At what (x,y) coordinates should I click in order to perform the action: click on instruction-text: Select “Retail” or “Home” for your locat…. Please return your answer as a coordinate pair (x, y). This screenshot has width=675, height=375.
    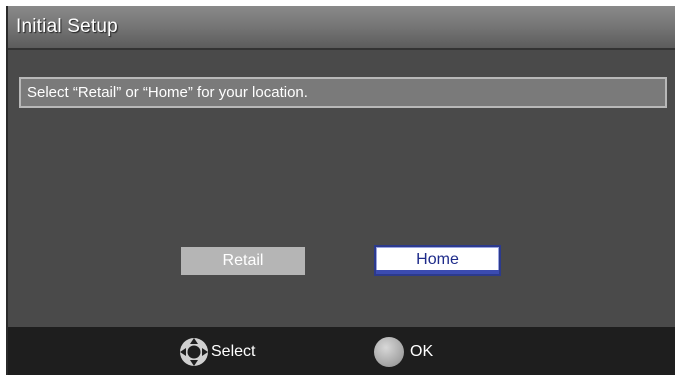
    Looking at the image, I should click on (167, 92).